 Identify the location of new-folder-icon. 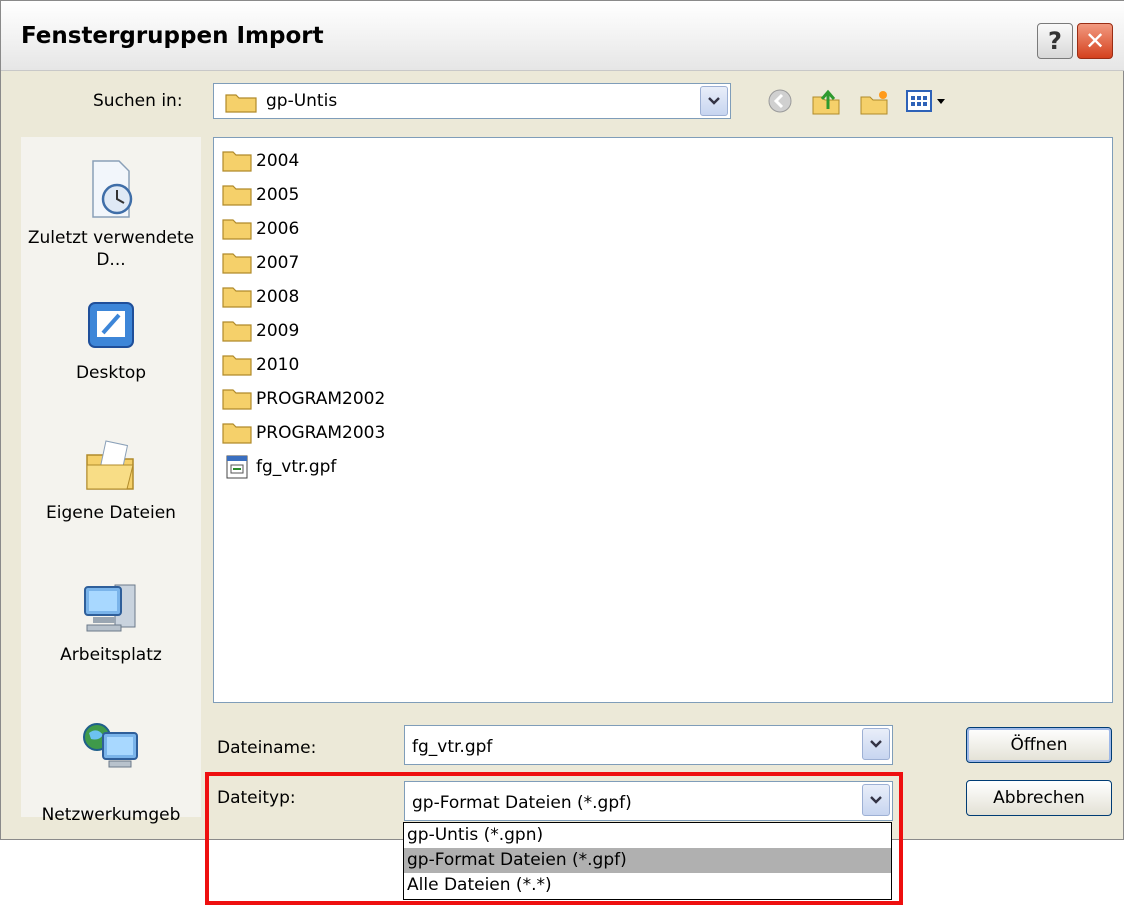
(875, 102).